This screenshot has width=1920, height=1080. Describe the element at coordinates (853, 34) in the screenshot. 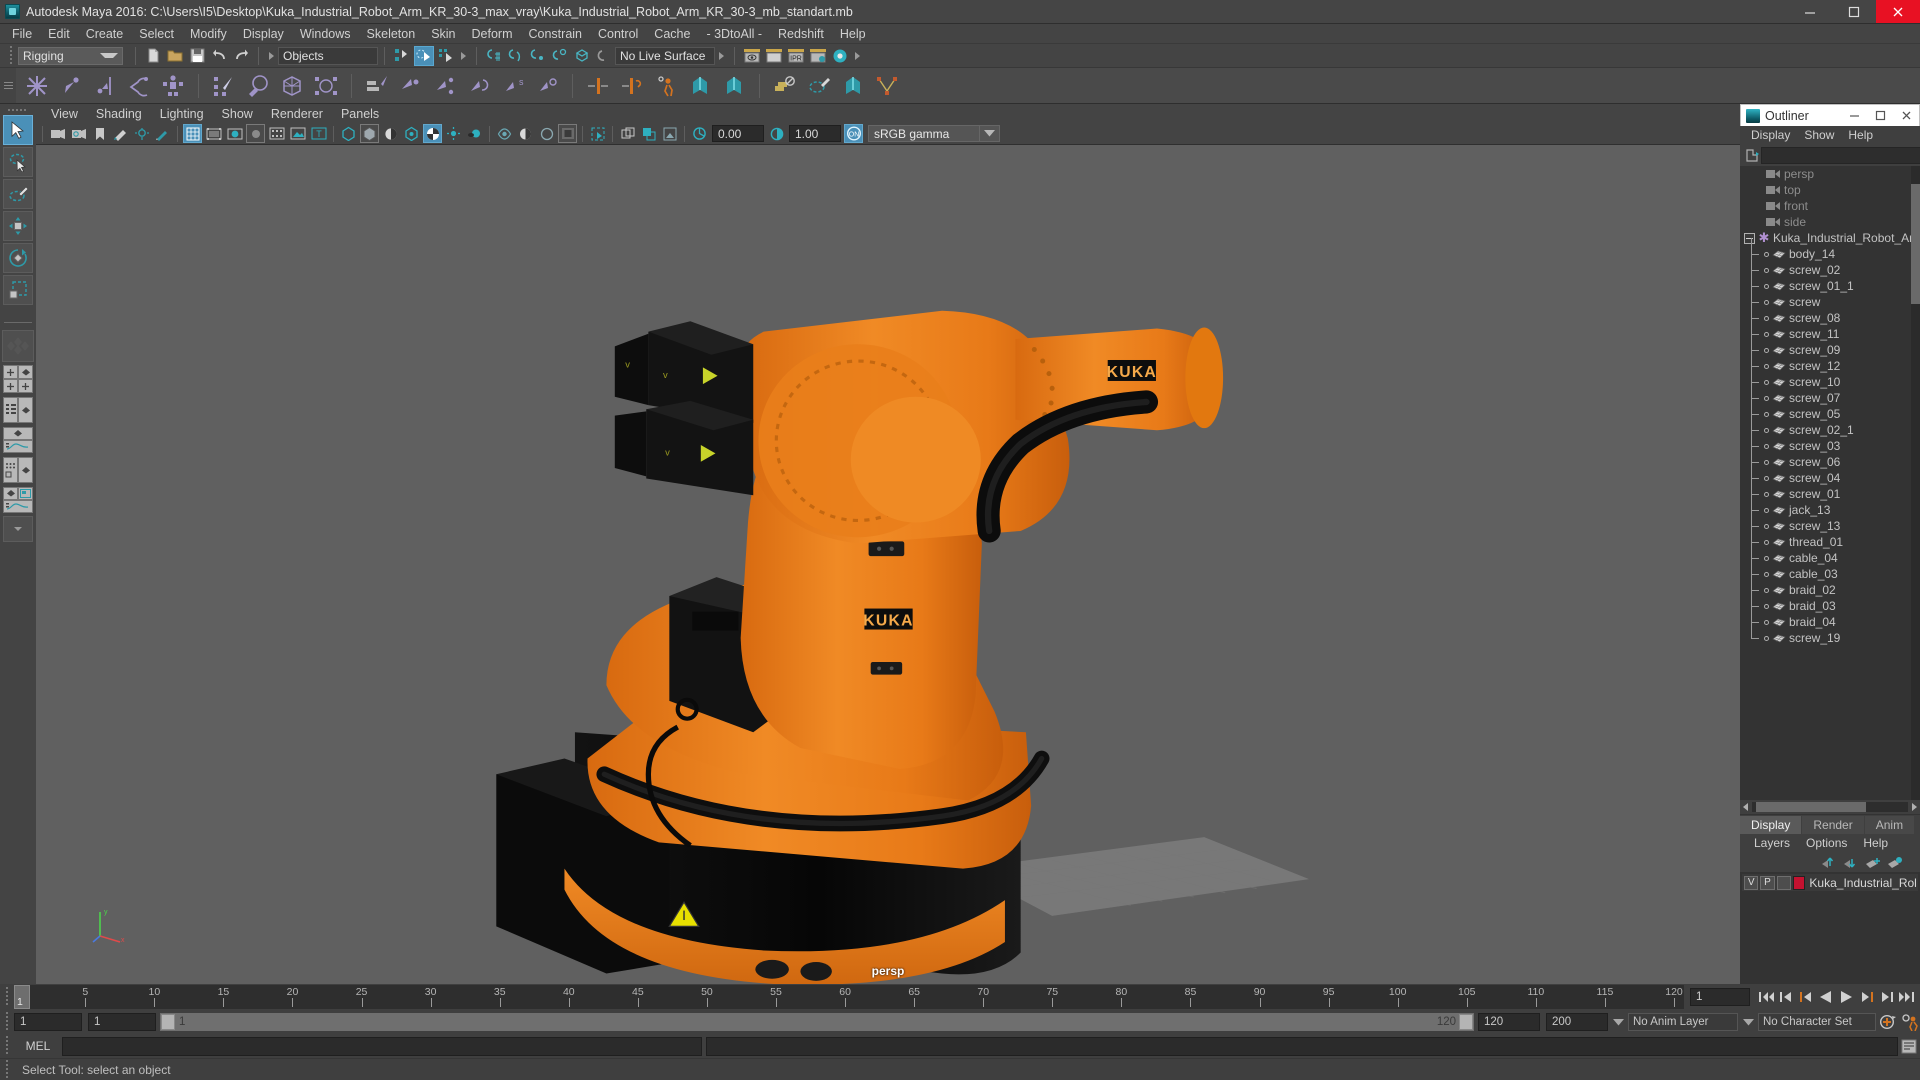

I see `menu-help: Help` at that location.